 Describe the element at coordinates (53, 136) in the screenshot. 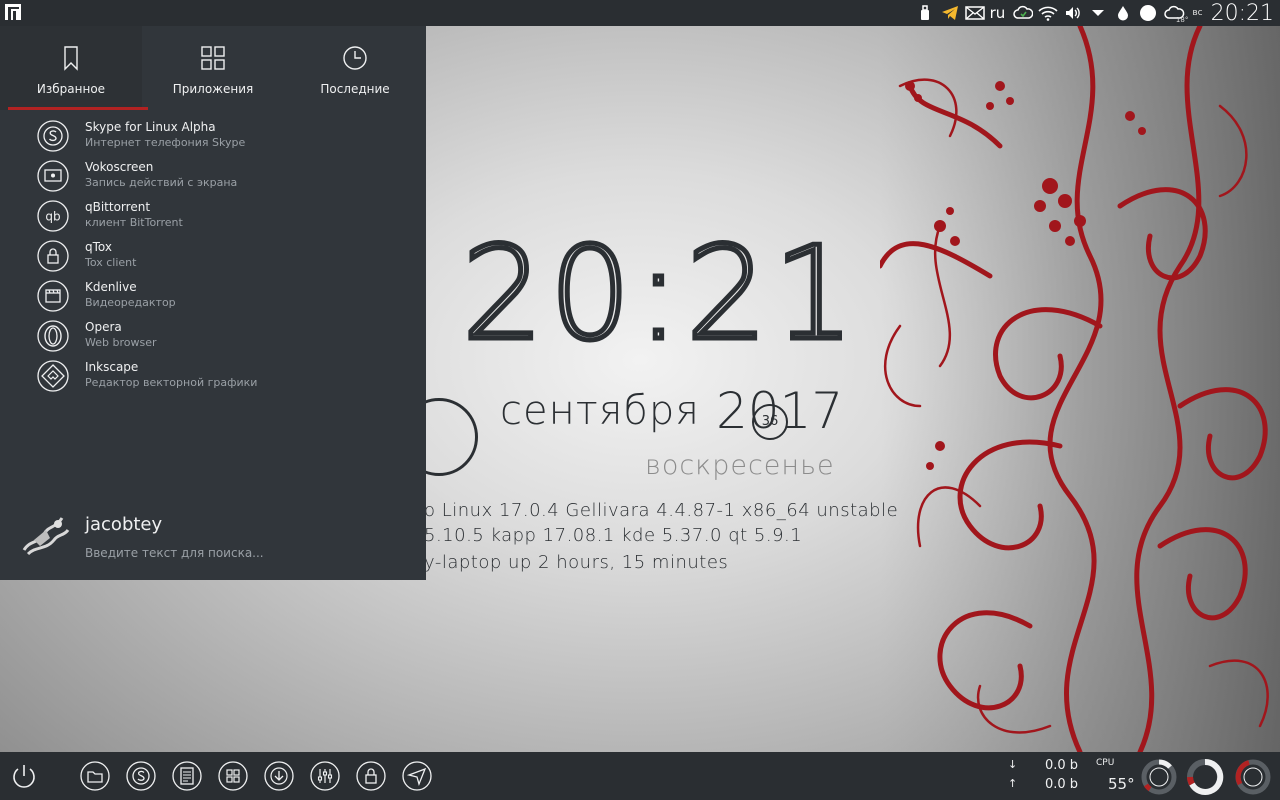

I see `skype-icon` at that location.